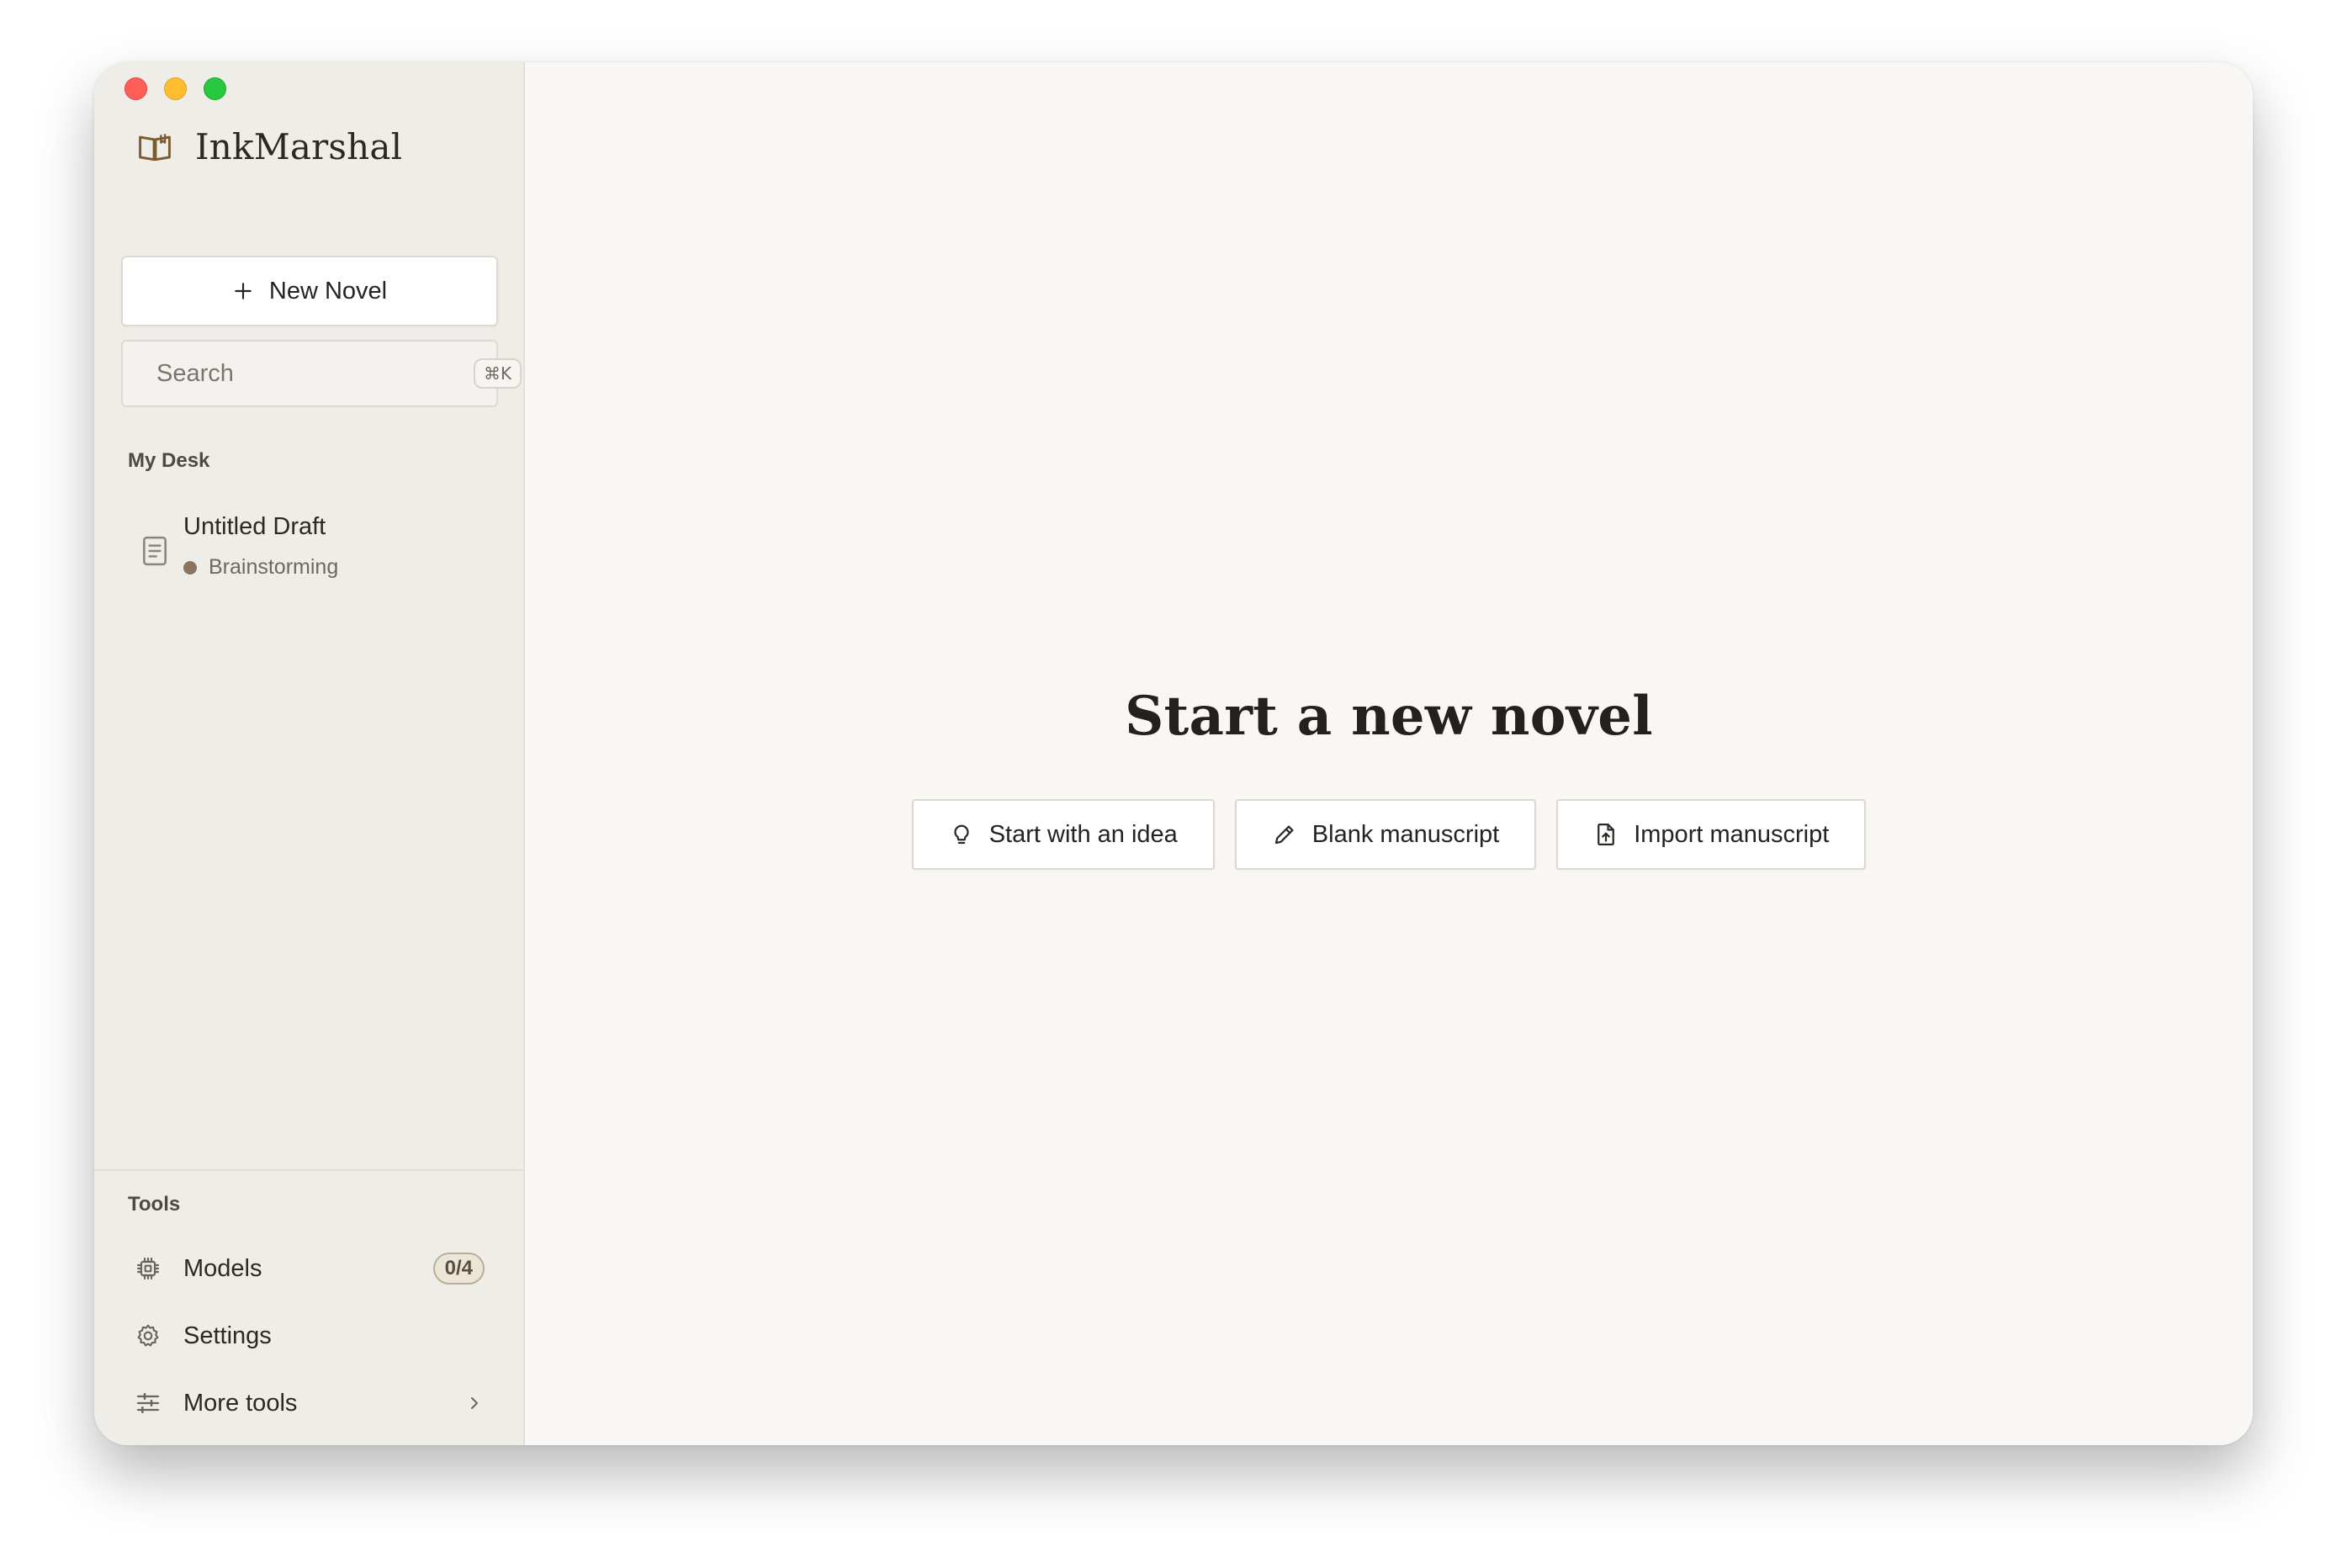 The width and height of the screenshot is (2342, 1568). Describe the element at coordinates (1405, 834) in the screenshot. I see `blank-manuscript-label: Blank manuscript` at that location.